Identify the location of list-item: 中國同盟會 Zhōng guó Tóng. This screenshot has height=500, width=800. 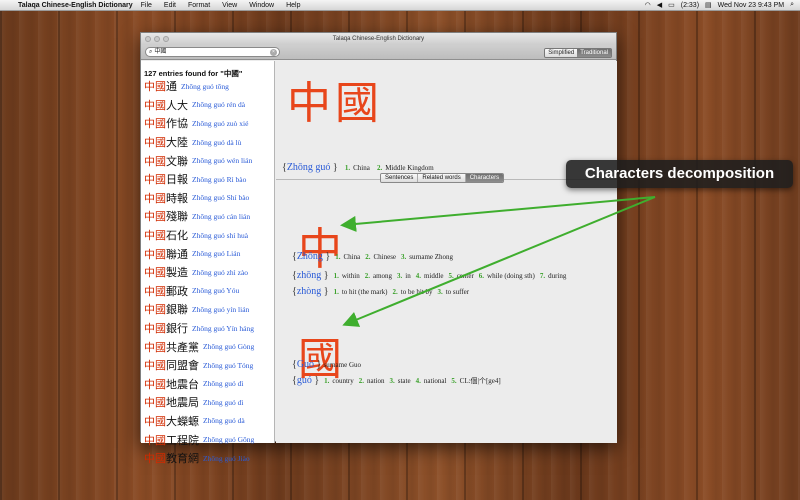
(207, 365).